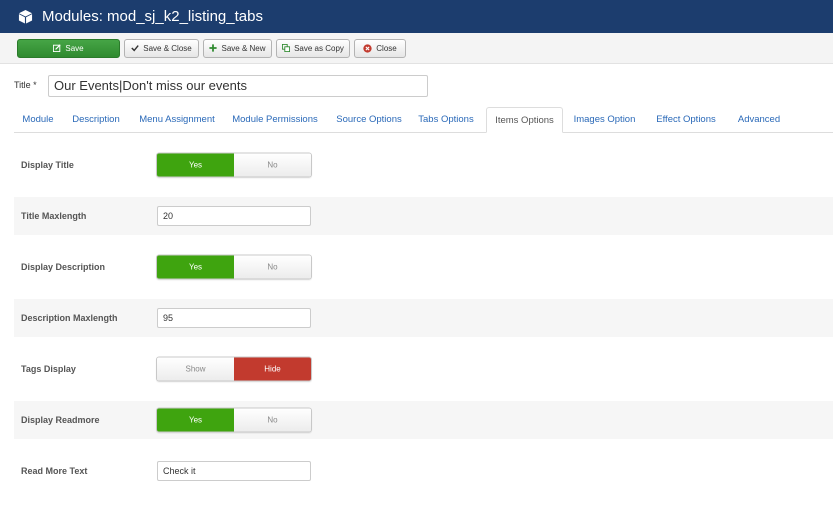 The height and width of the screenshot is (509, 833). What do you see at coordinates (60, 420) in the screenshot?
I see `display-readmore-label: Display Readmore` at bounding box center [60, 420].